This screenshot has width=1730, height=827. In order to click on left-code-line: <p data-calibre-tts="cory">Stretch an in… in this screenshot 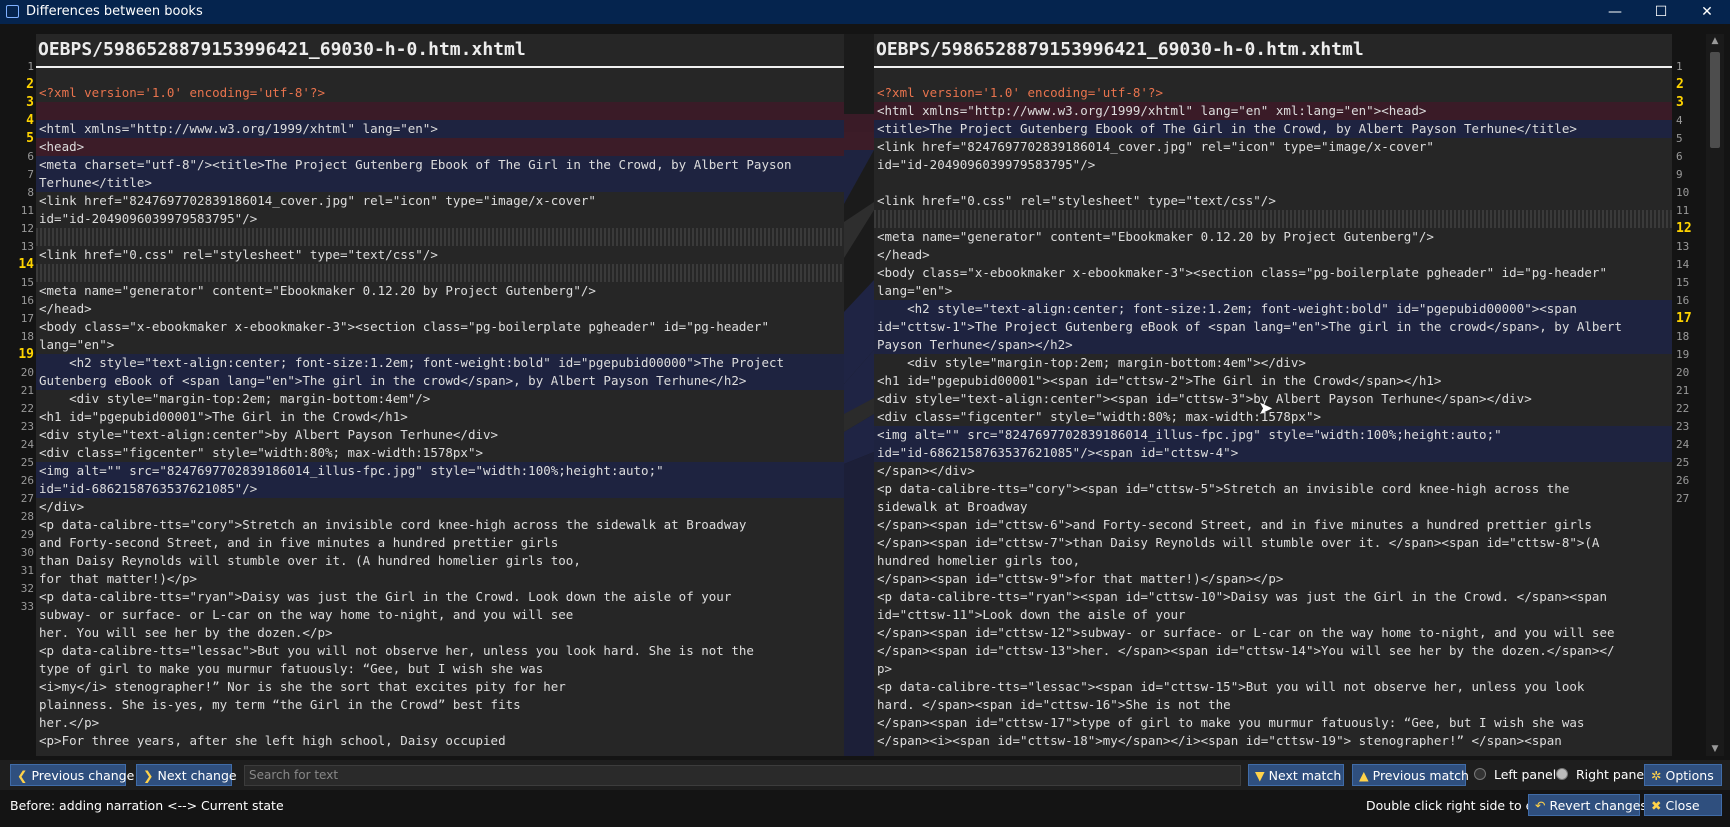, I will do `click(440, 525)`.